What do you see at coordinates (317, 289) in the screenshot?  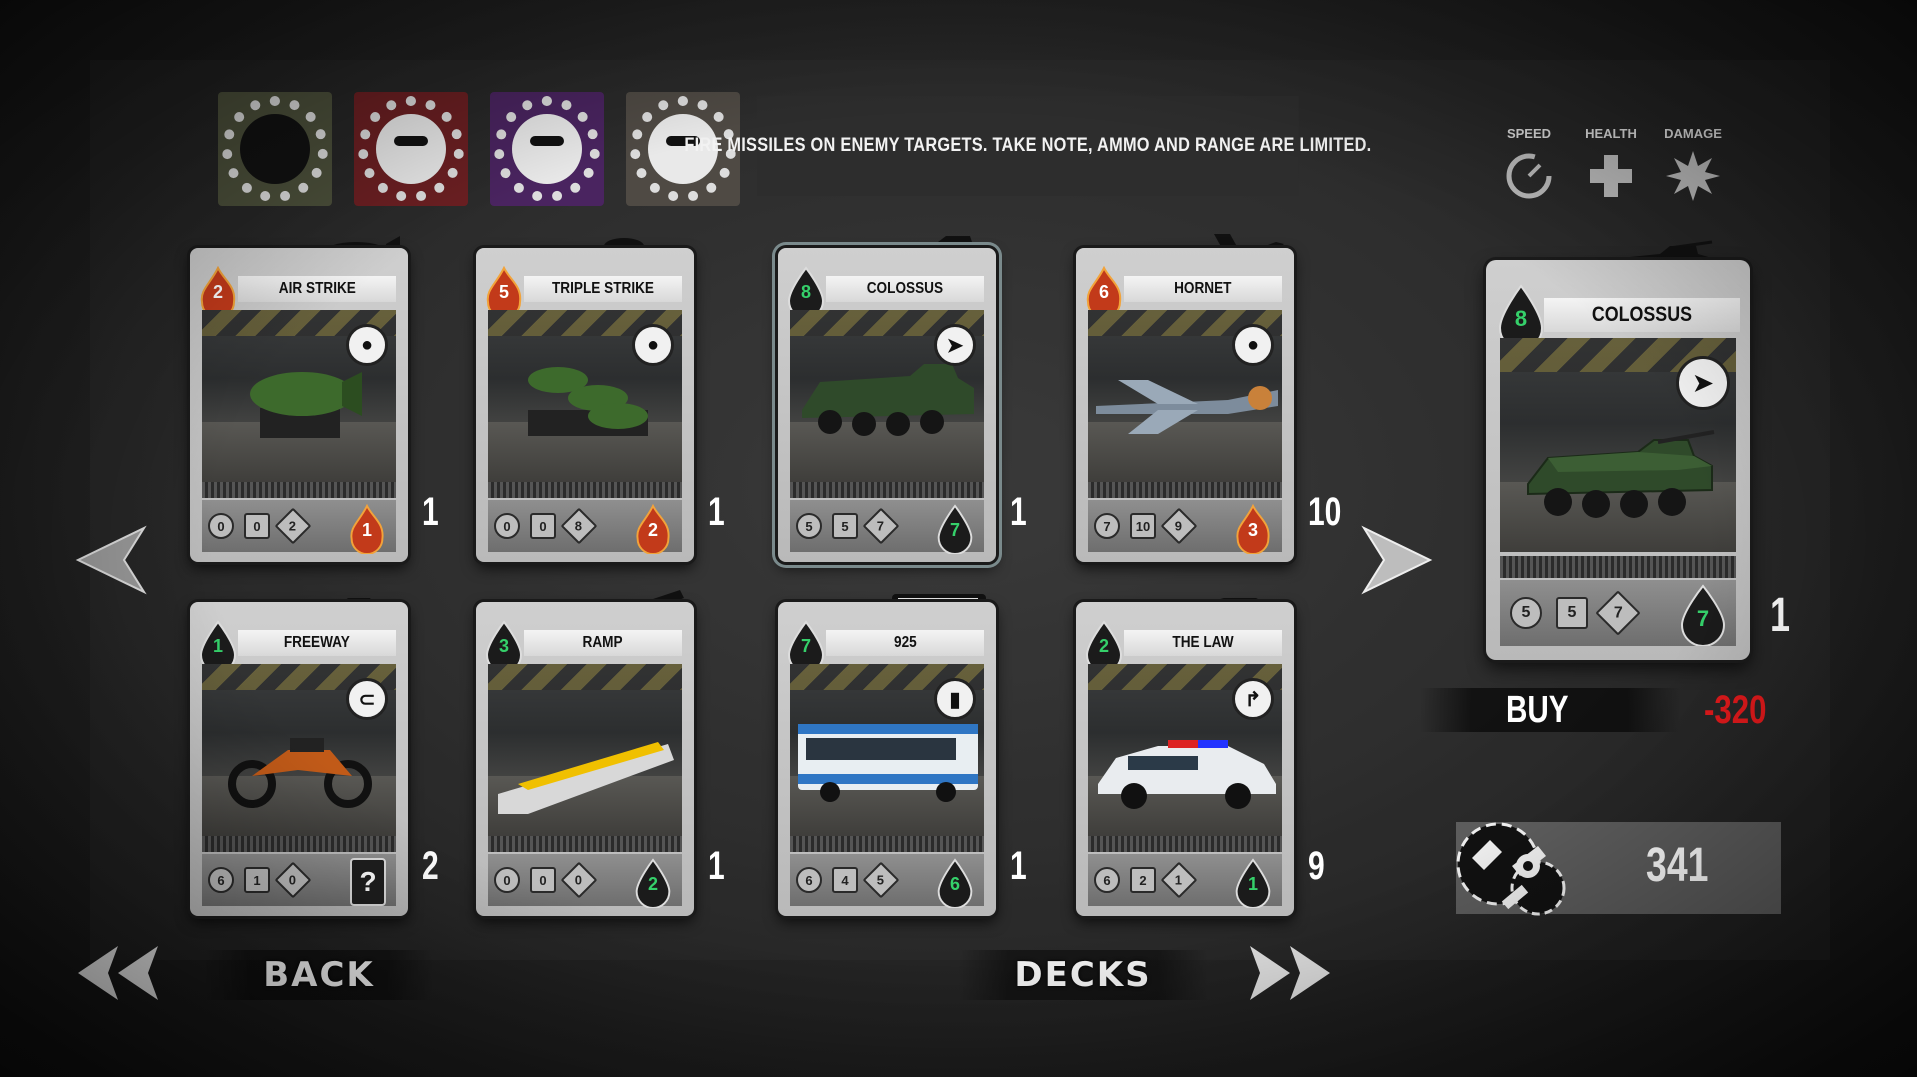 I see `card-title-plate: AIR STRIKE` at bounding box center [317, 289].